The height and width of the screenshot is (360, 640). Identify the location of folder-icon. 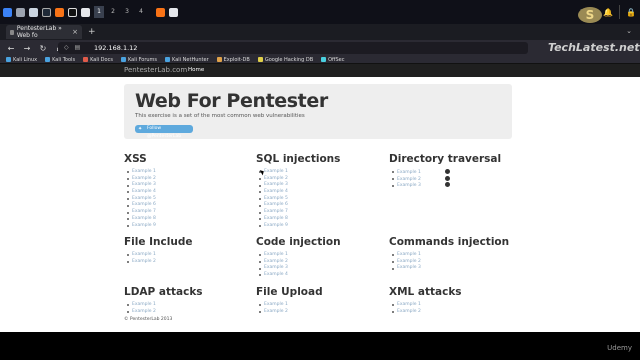
(33, 12).